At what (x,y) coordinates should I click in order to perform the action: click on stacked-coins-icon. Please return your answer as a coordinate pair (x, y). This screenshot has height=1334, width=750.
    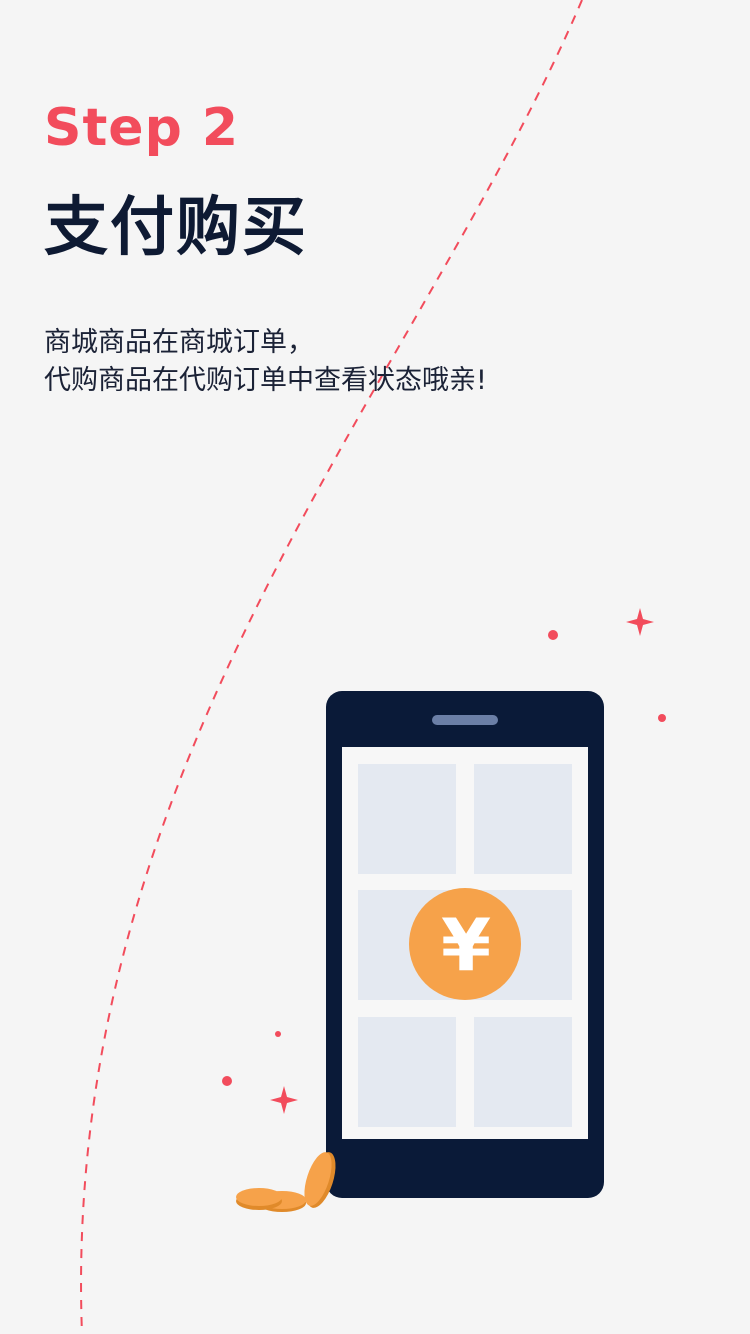
    Looking at the image, I should click on (286, 1182).